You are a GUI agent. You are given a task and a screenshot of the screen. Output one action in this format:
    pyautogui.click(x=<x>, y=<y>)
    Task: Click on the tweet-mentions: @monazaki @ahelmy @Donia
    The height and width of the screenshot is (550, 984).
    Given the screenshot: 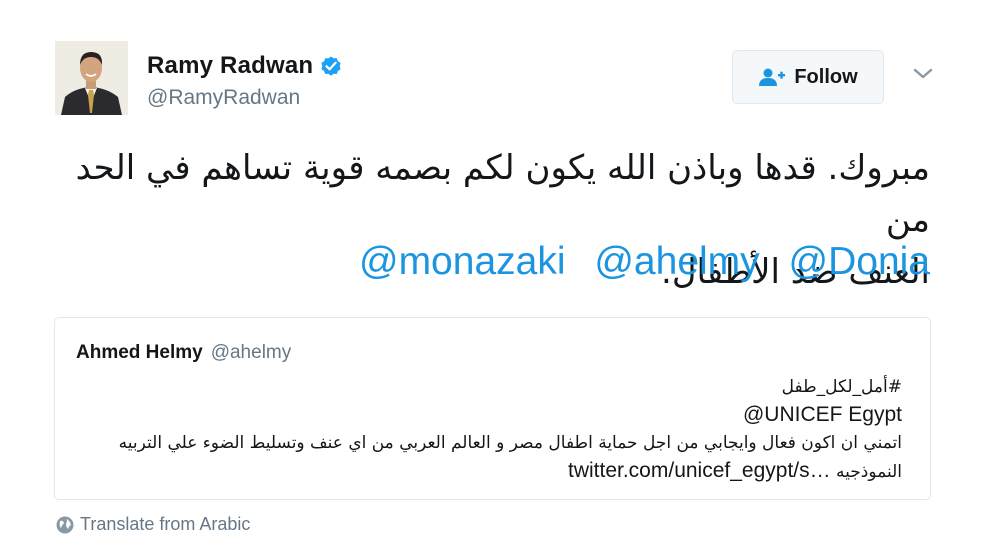 What is the action you would take?
    pyautogui.click(x=495, y=262)
    